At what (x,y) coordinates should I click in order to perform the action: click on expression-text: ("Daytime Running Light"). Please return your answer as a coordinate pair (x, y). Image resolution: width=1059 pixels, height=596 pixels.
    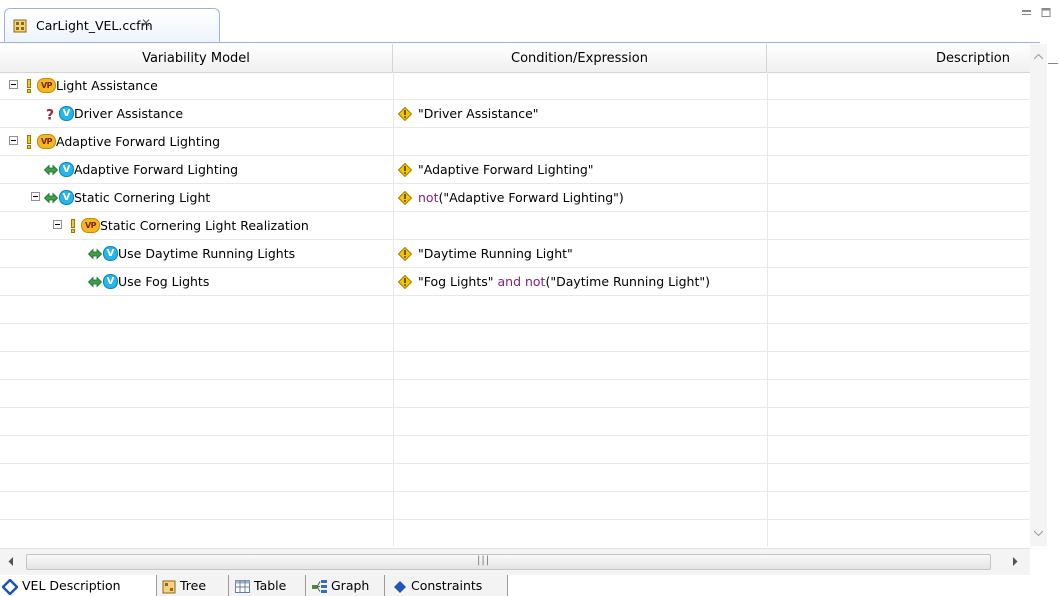
    Looking at the image, I should click on (627, 281).